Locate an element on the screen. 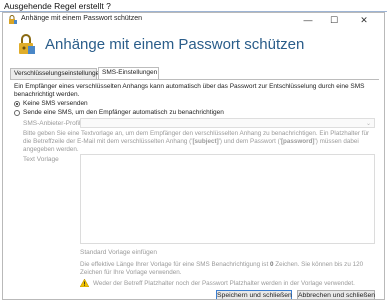  insert-default-template-link: Standard Vorlage einfügen is located at coordinates (118, 252).